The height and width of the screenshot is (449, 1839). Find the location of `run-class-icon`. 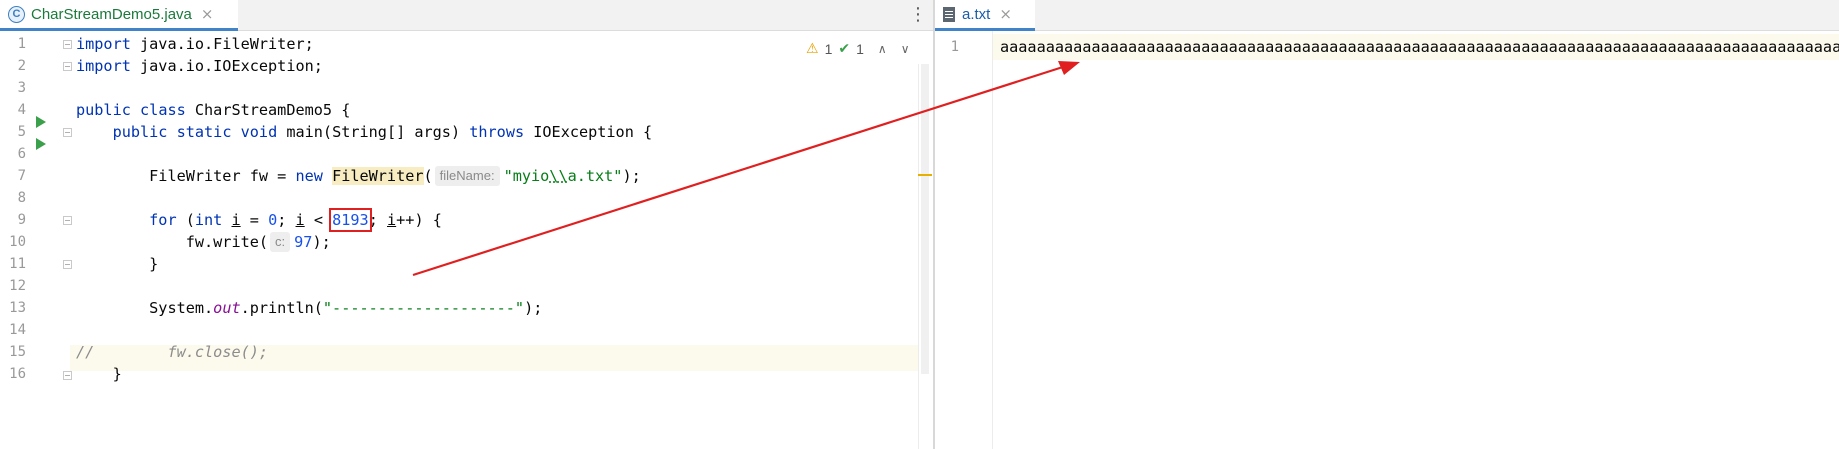

run-class-icon is located at coordinates (41, 122).